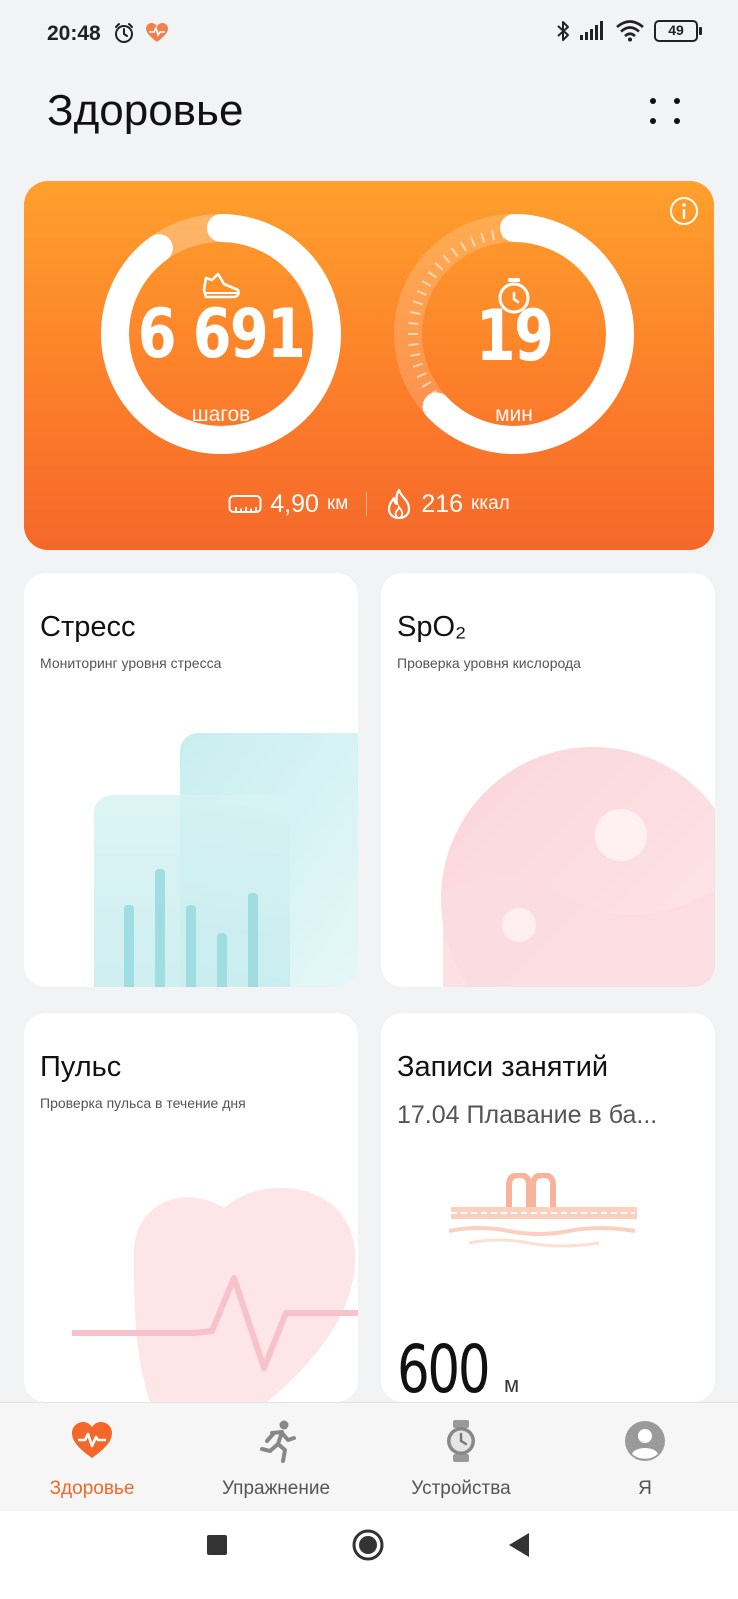 Image resolution: width=738 pixels, height=1599 pixels. What do you see at coordinates (678, 31) in the screenshot?
I see `battery-indicator: 49` at bounding box center [678, 31].